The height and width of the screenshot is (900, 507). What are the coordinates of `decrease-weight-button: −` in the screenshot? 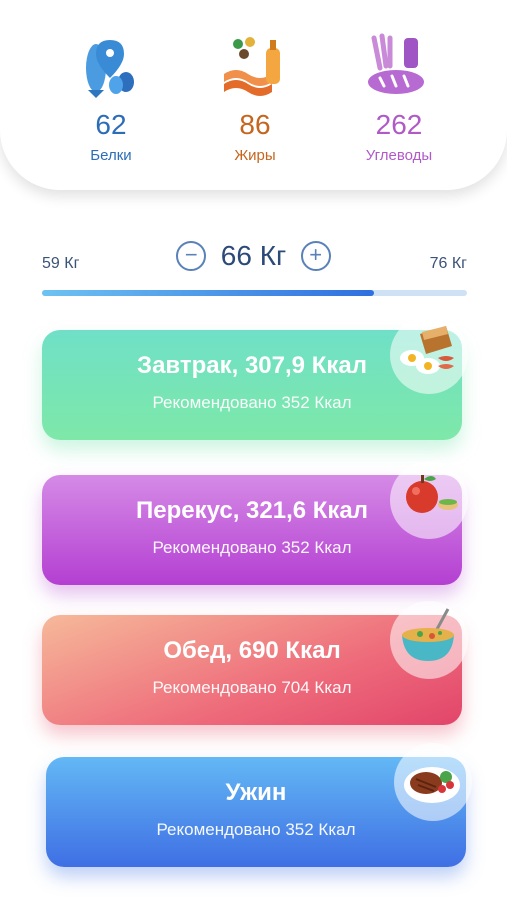 It's located at (191, 256).